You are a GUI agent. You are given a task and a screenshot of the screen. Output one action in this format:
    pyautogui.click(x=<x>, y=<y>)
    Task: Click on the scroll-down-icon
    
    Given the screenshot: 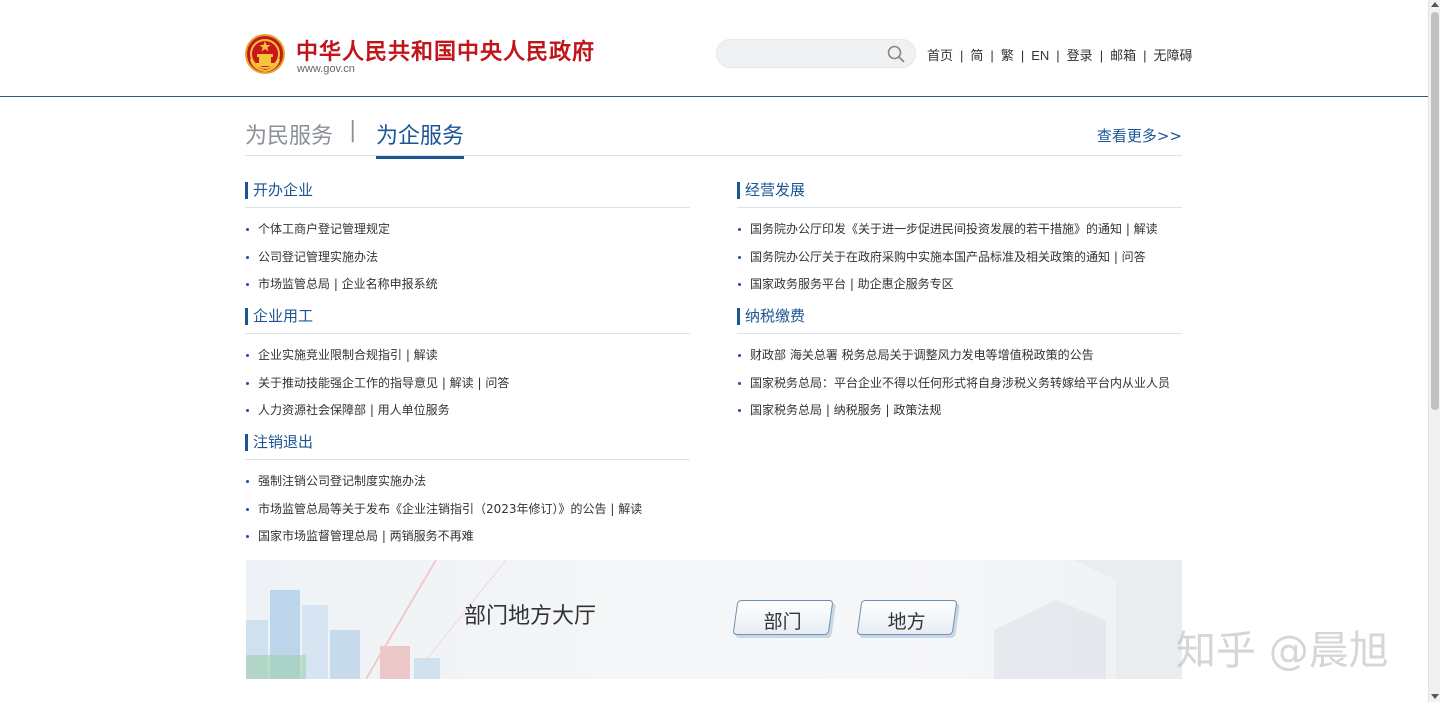 What is the action you would take?
    pyautogui.click(x=1435, y=696)
    